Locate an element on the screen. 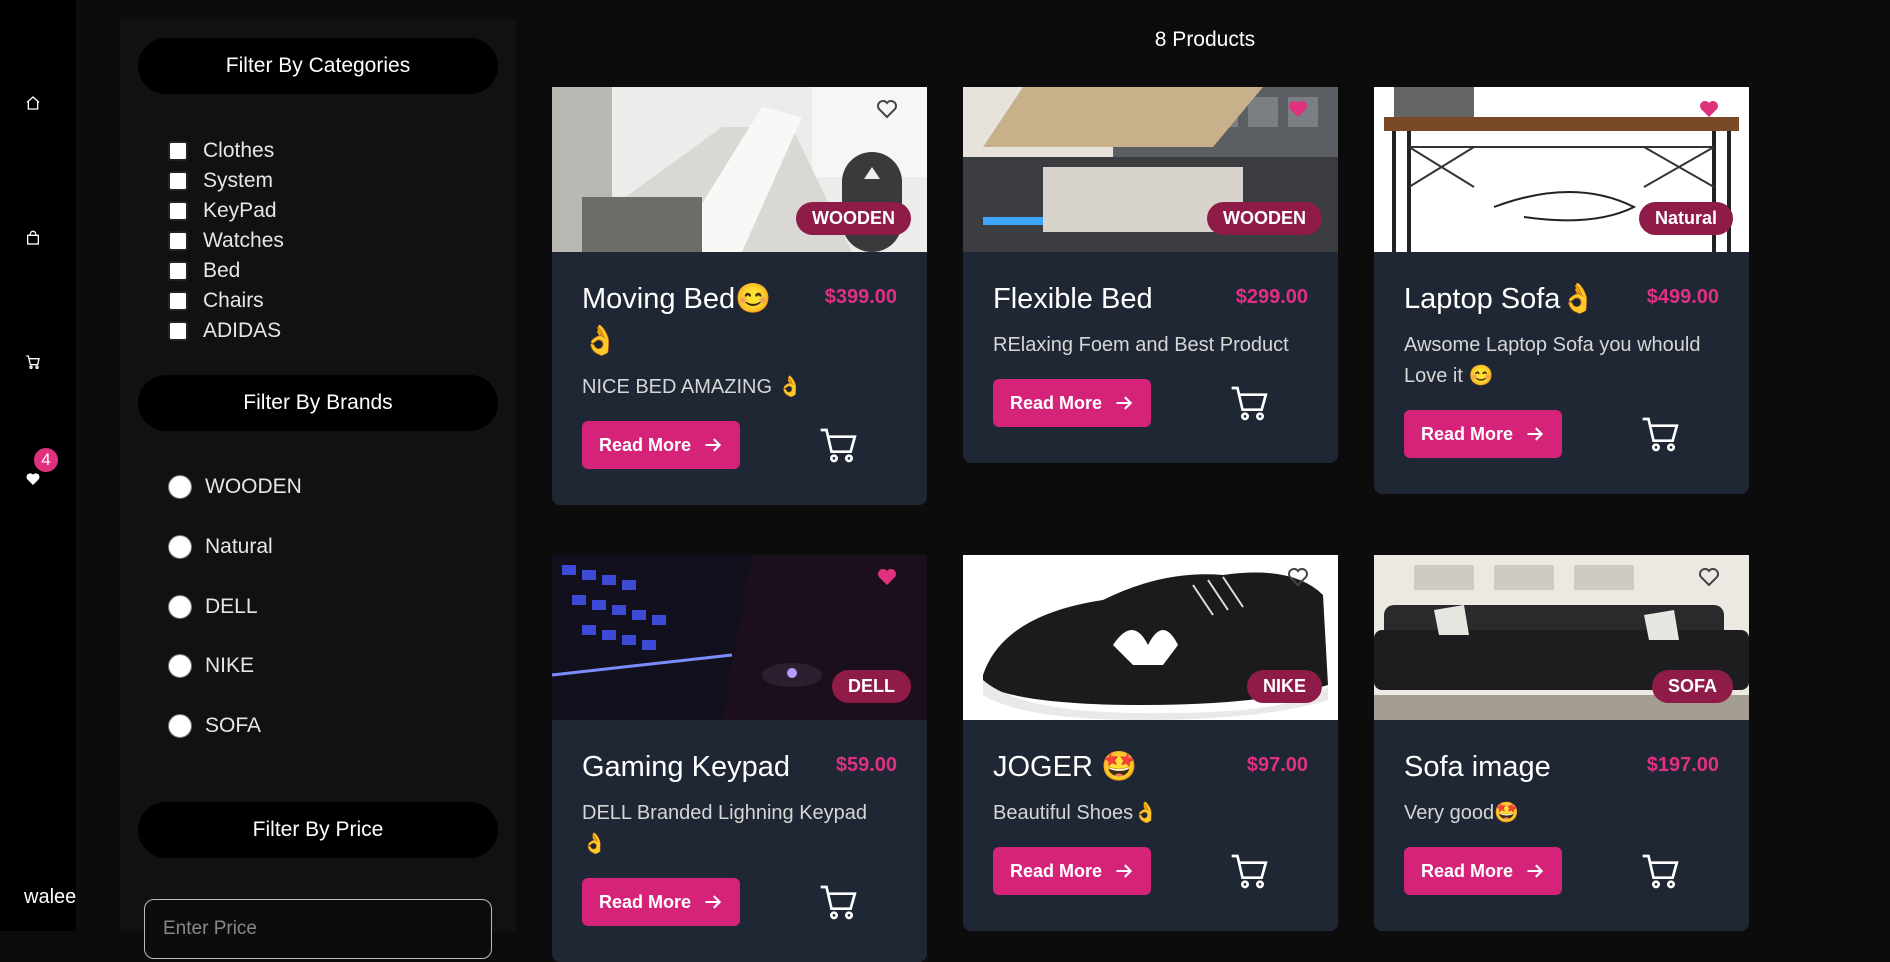 This screenshot has width=1890, height=962. category-label: Bed is located at coordinates (222, 270).